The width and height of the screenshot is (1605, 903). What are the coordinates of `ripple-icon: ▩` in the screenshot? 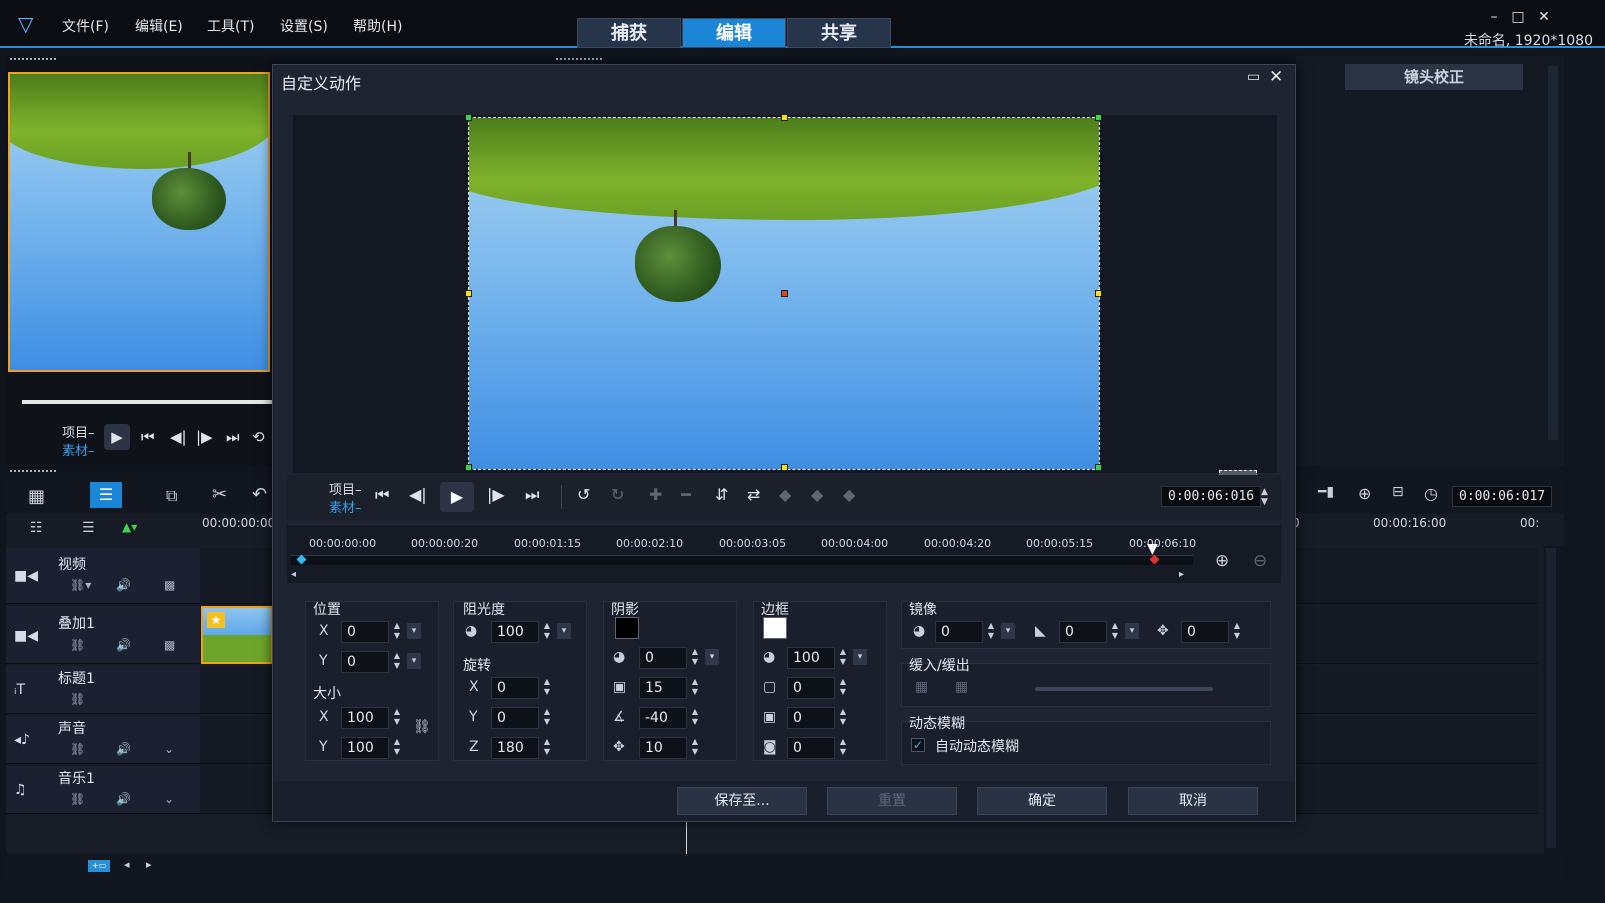 It's located at (169, 585).